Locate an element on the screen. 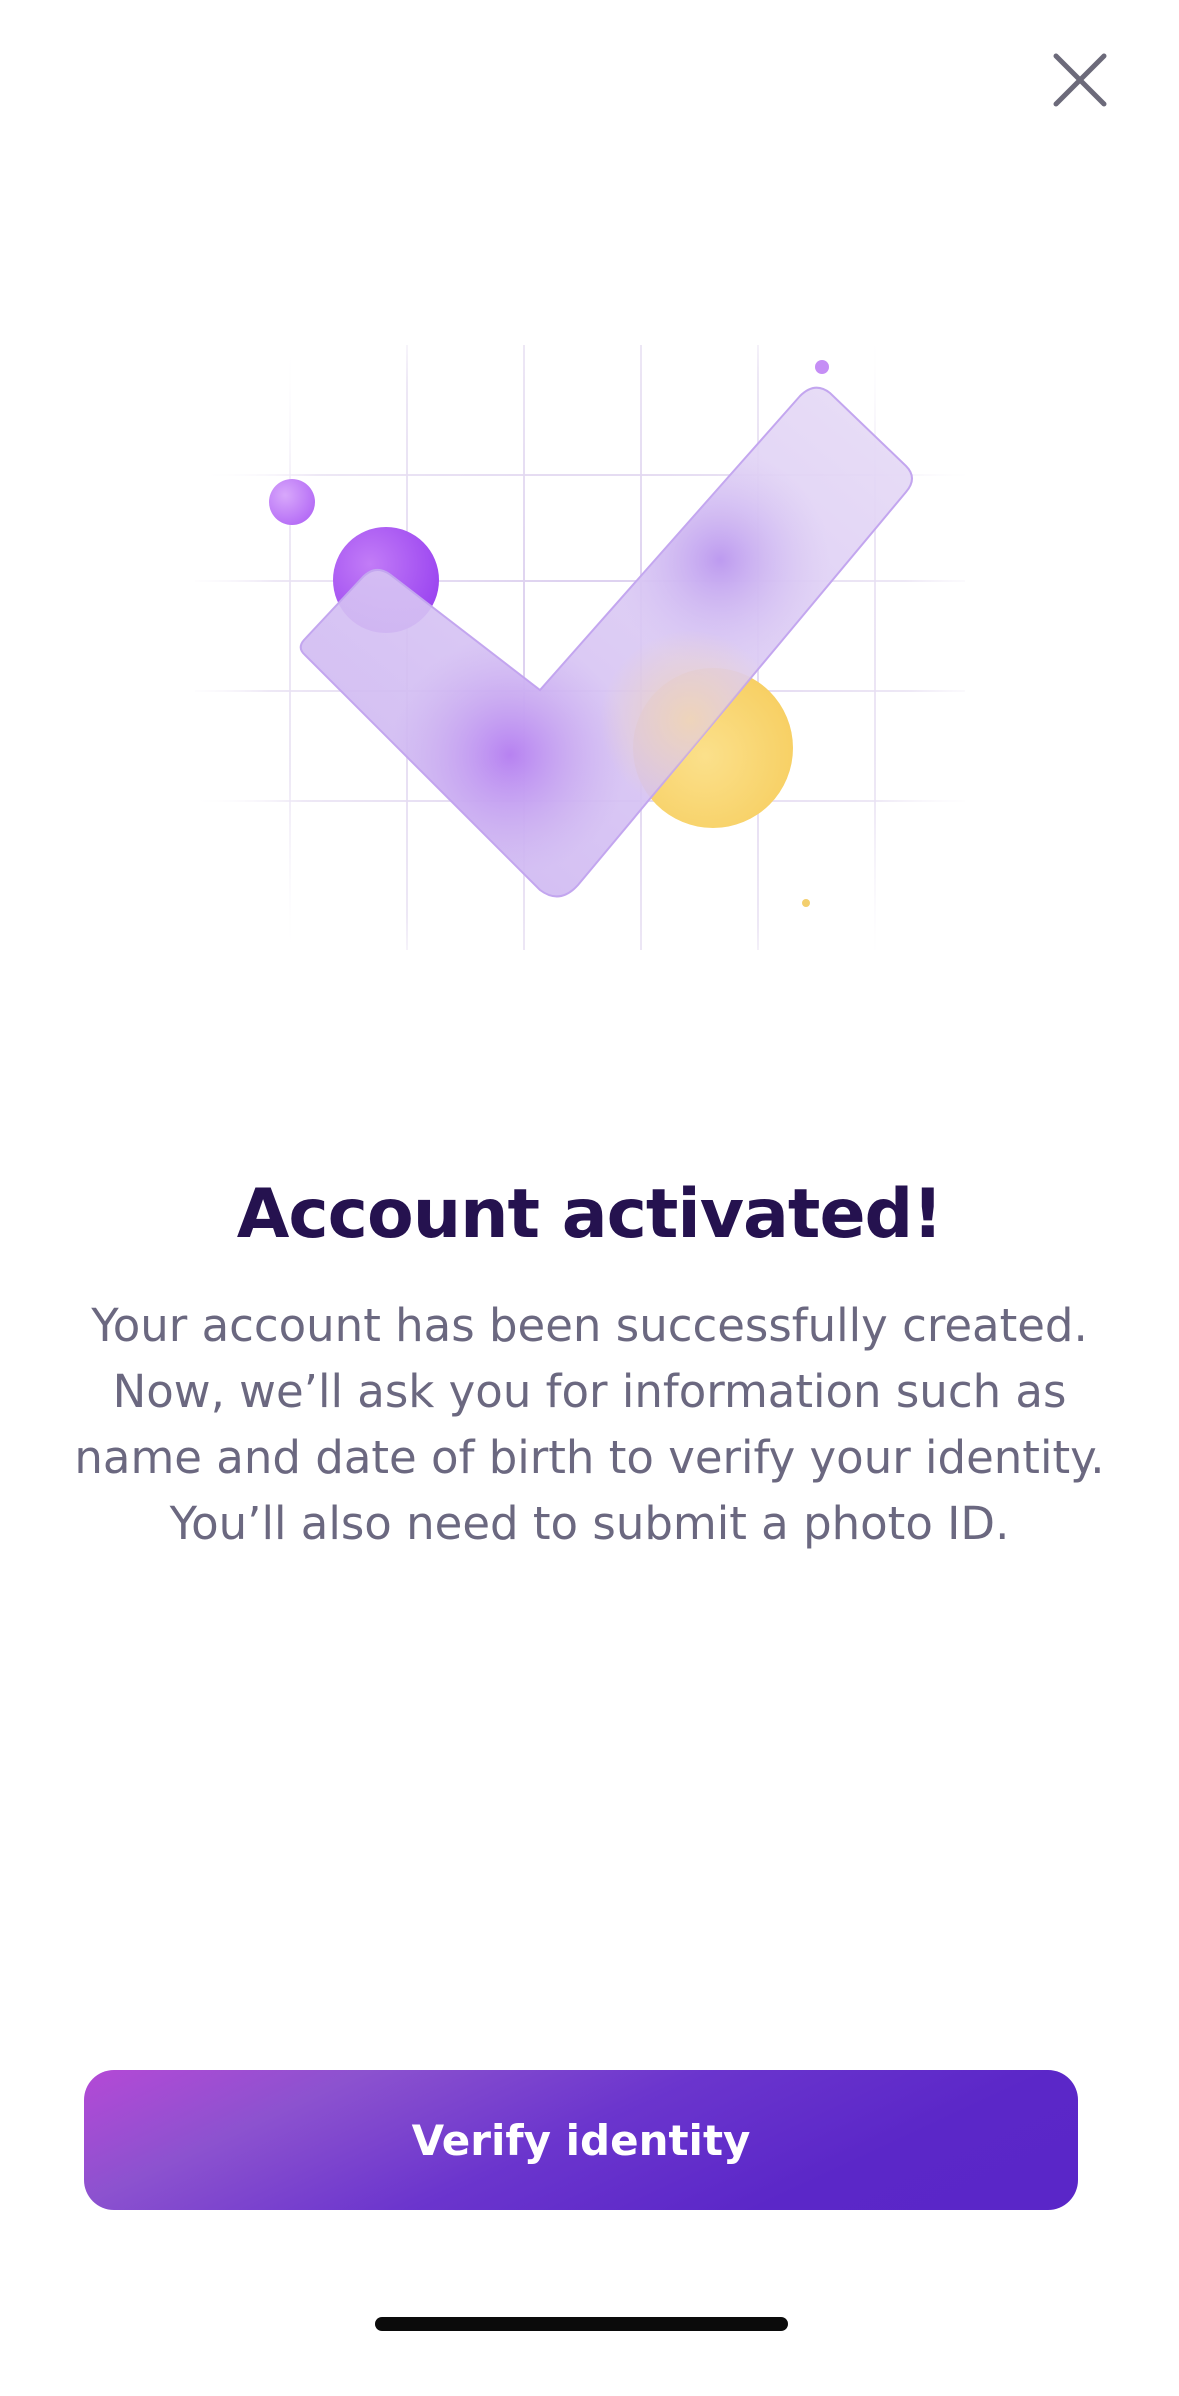  description-line: You’ll also need to submit a photo ID. is located at coordinates (589, 1523).